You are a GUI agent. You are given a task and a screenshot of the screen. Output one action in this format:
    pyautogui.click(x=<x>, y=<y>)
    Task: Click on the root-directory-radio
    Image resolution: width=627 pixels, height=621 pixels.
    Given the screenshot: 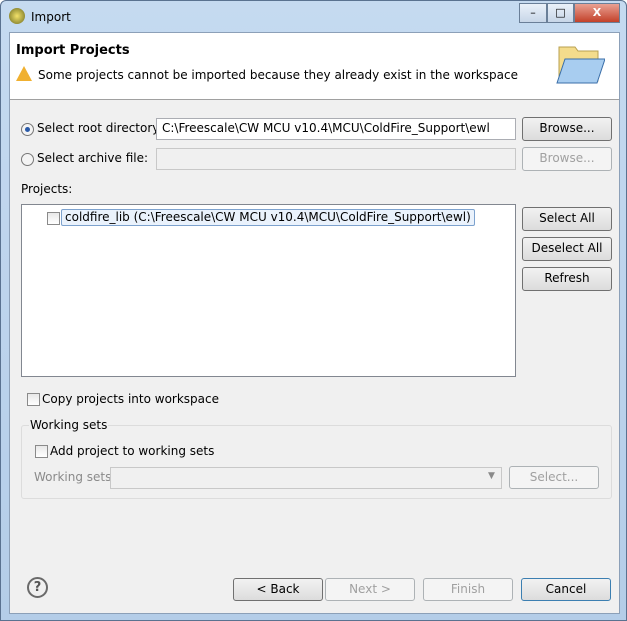 What is the action you would take?
    pyautogui.click(x=27, y=129)
    